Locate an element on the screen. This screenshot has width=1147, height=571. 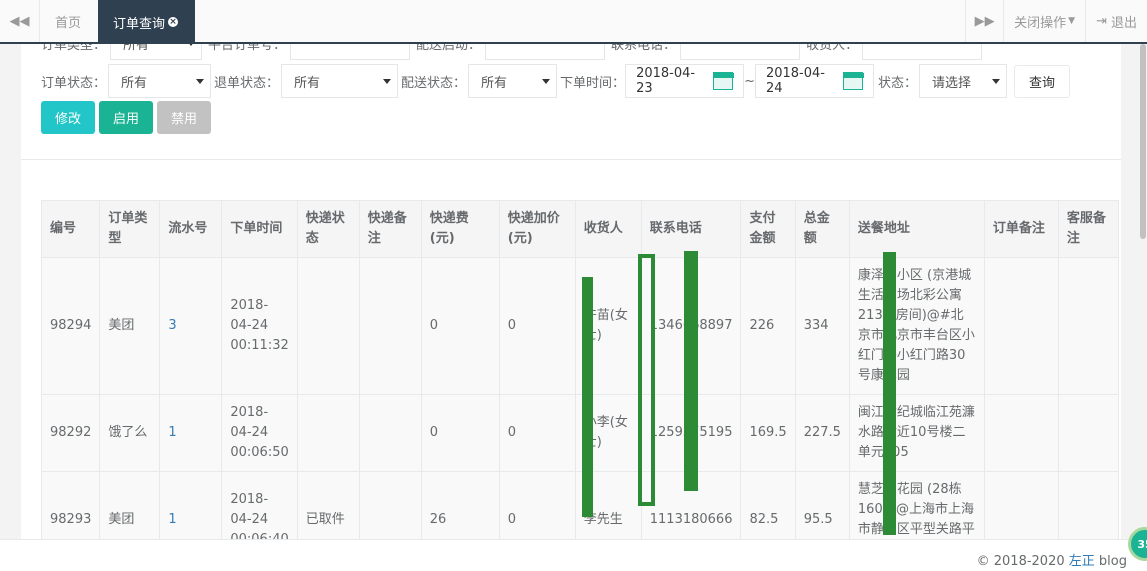
author-link: 左正 is located at coordinates (1082, 561).